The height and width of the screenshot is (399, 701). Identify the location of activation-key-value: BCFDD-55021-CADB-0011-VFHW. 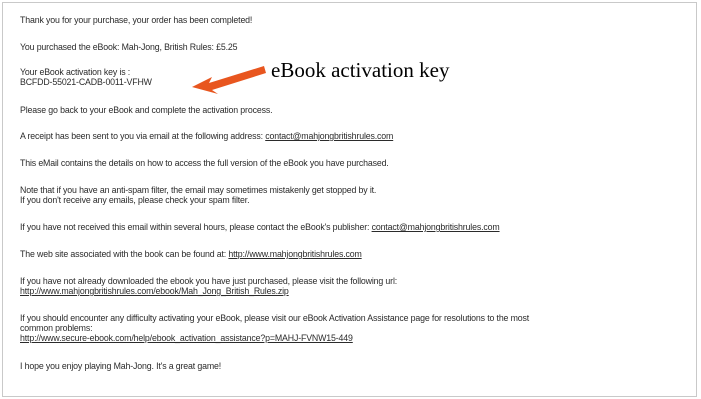
(86, 82).